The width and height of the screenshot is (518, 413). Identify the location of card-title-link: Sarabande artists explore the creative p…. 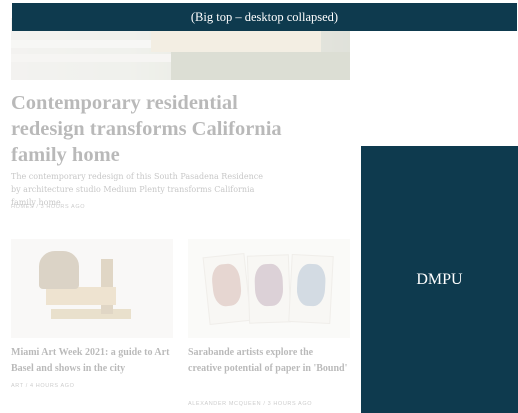
(268, 361).